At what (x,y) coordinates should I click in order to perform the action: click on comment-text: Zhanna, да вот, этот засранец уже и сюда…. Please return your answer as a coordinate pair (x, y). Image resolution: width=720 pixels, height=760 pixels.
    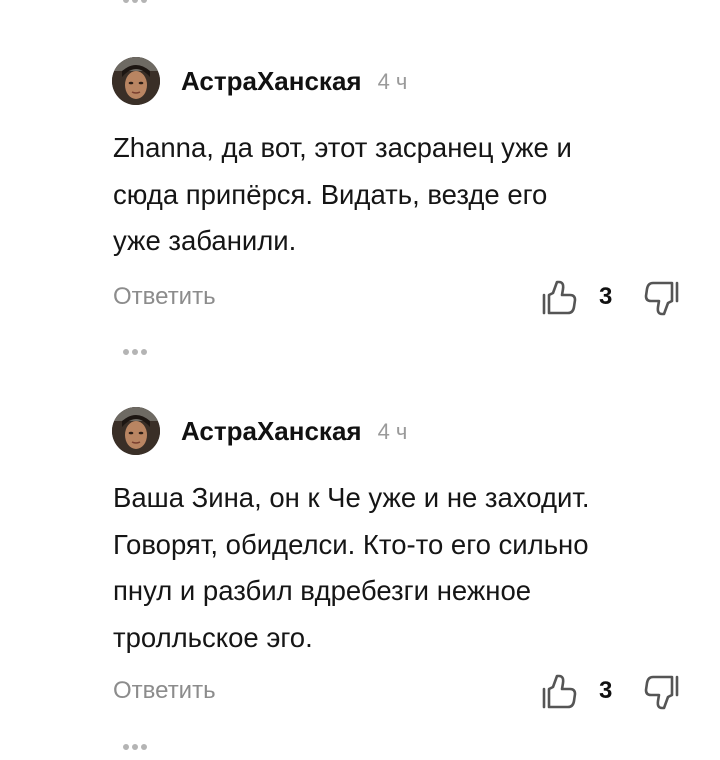
    Looking at the image, I should click on (403, 195).